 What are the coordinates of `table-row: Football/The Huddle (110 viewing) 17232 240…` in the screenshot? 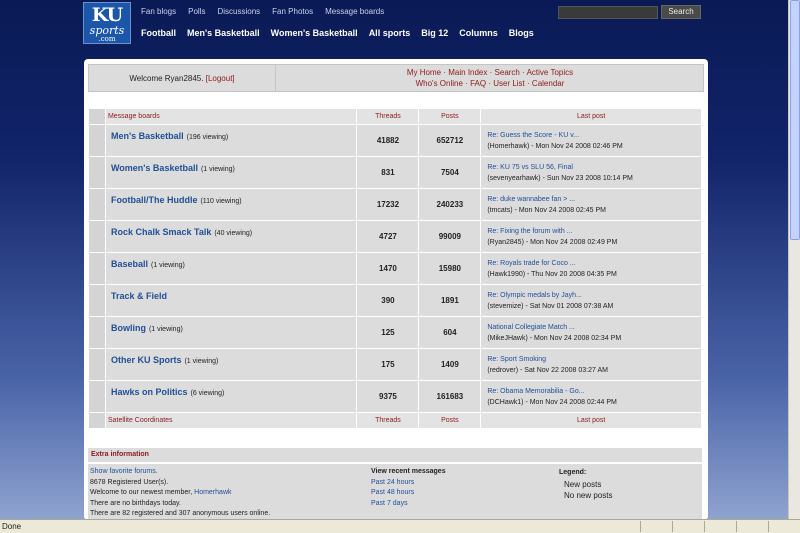 It's located at (395, 204).